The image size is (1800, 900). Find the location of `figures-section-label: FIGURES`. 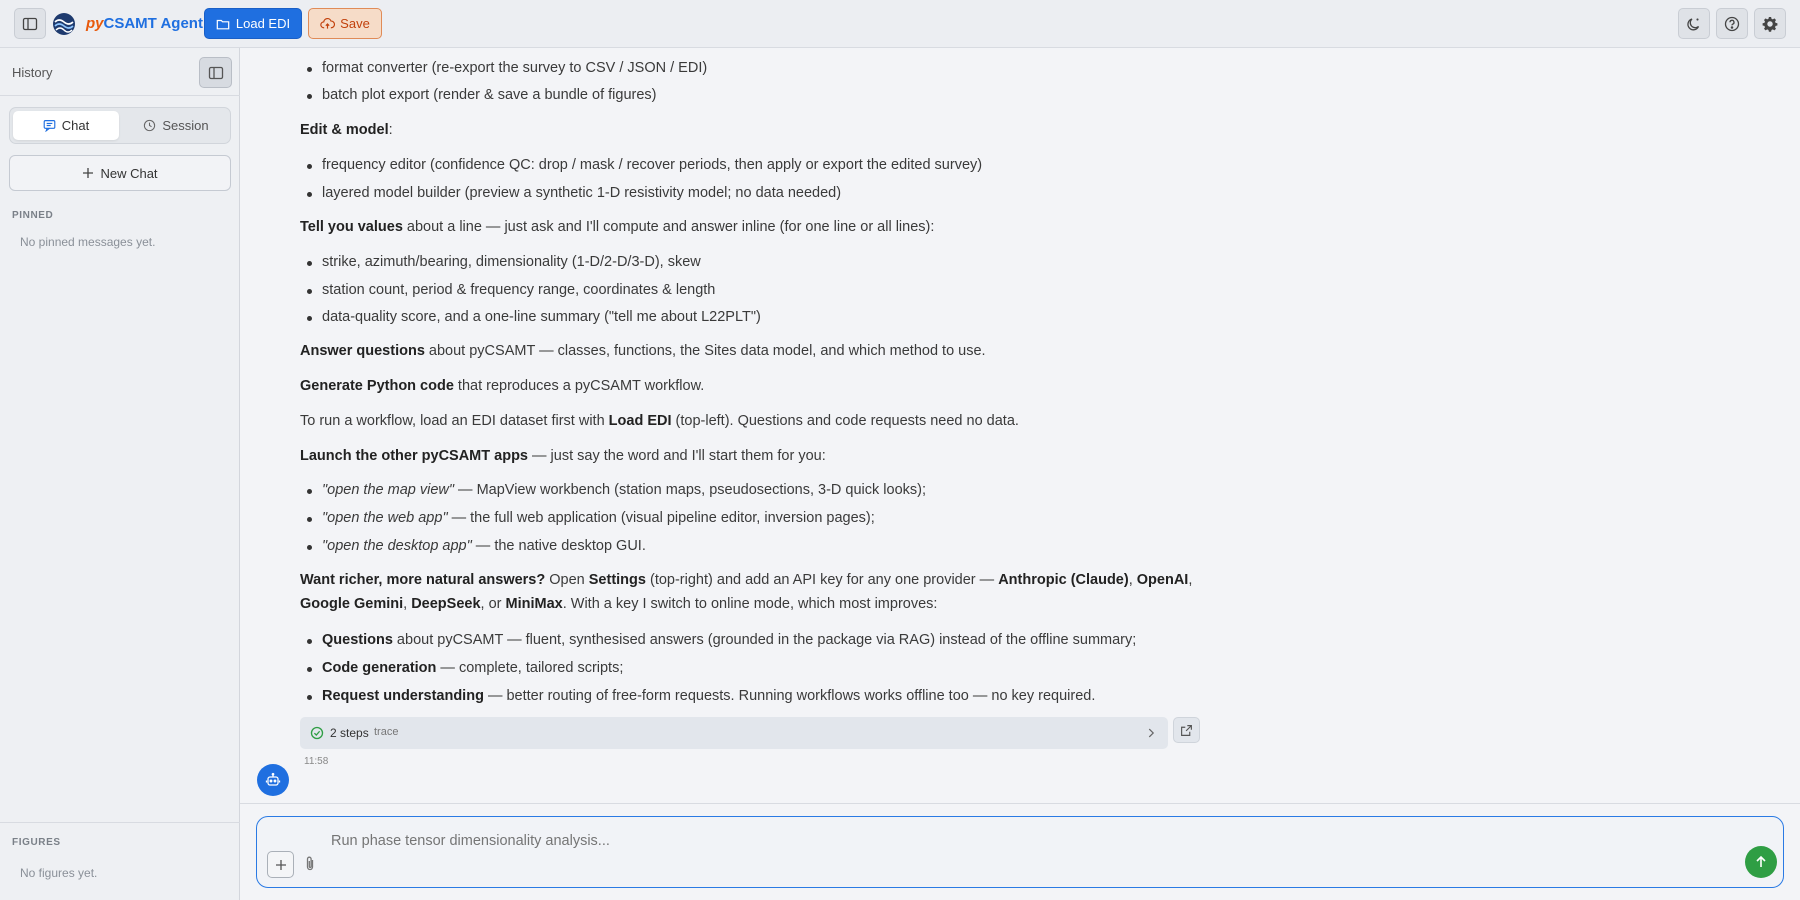

figures-section-label: FIGURES is located at coordinates (36, 842).